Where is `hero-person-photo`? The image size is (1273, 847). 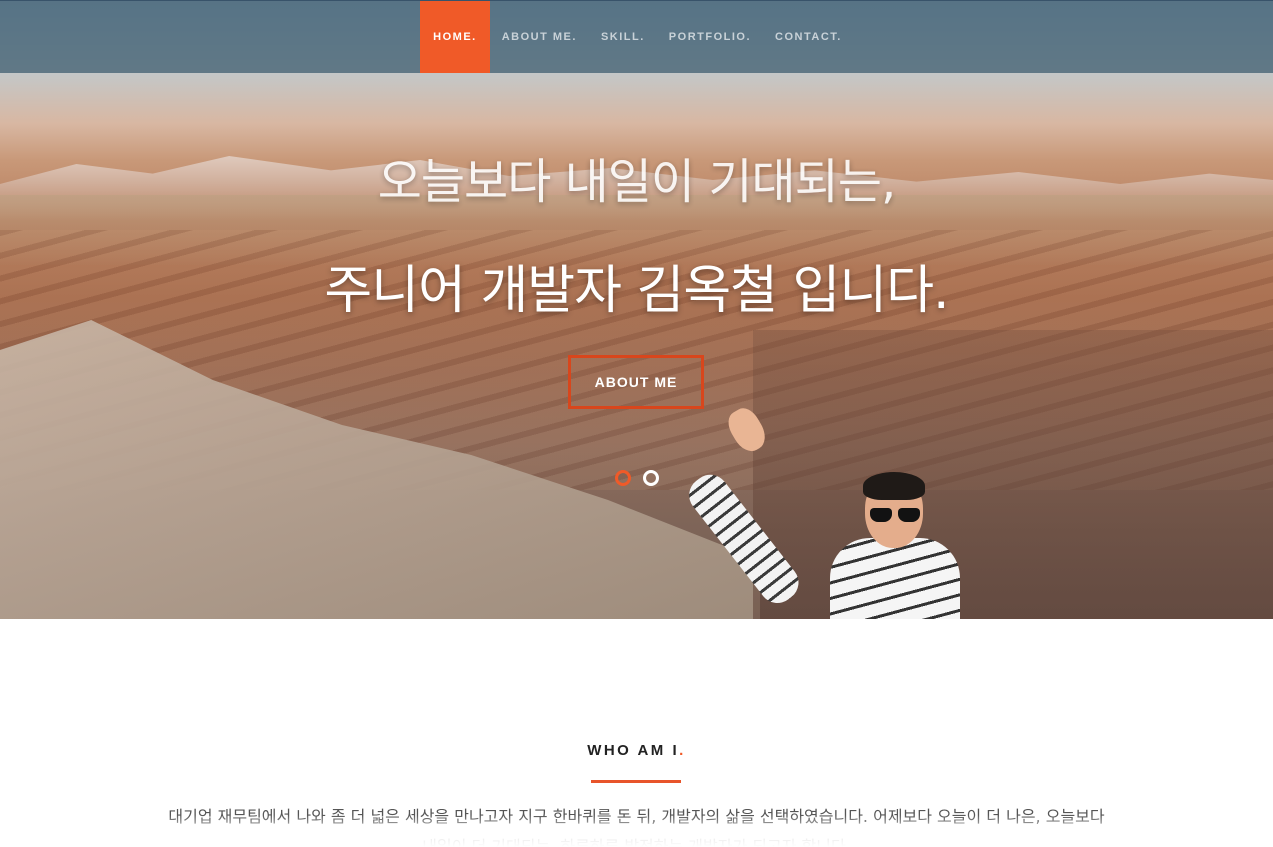 hero-person-photo is located at coordinates (820, 511).